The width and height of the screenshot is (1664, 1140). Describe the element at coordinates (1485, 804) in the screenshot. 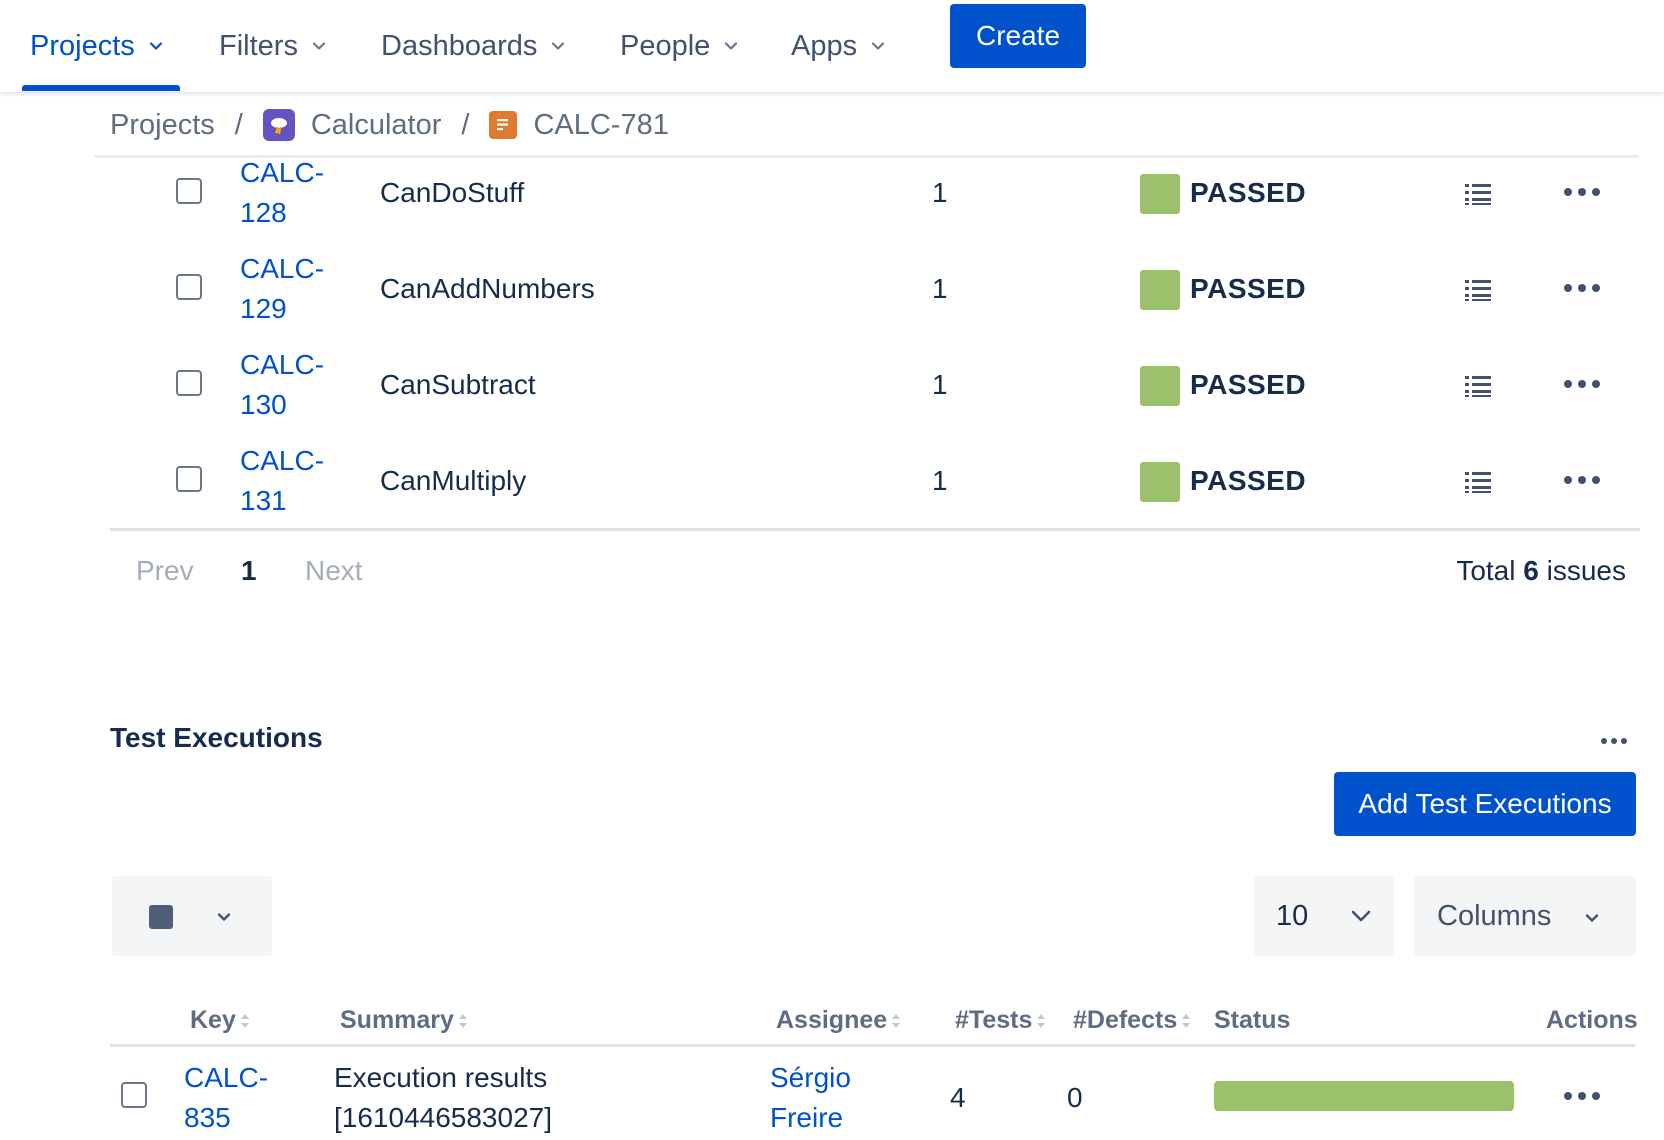

I see `add-test-executions-button: Add Test Executions` at that location.